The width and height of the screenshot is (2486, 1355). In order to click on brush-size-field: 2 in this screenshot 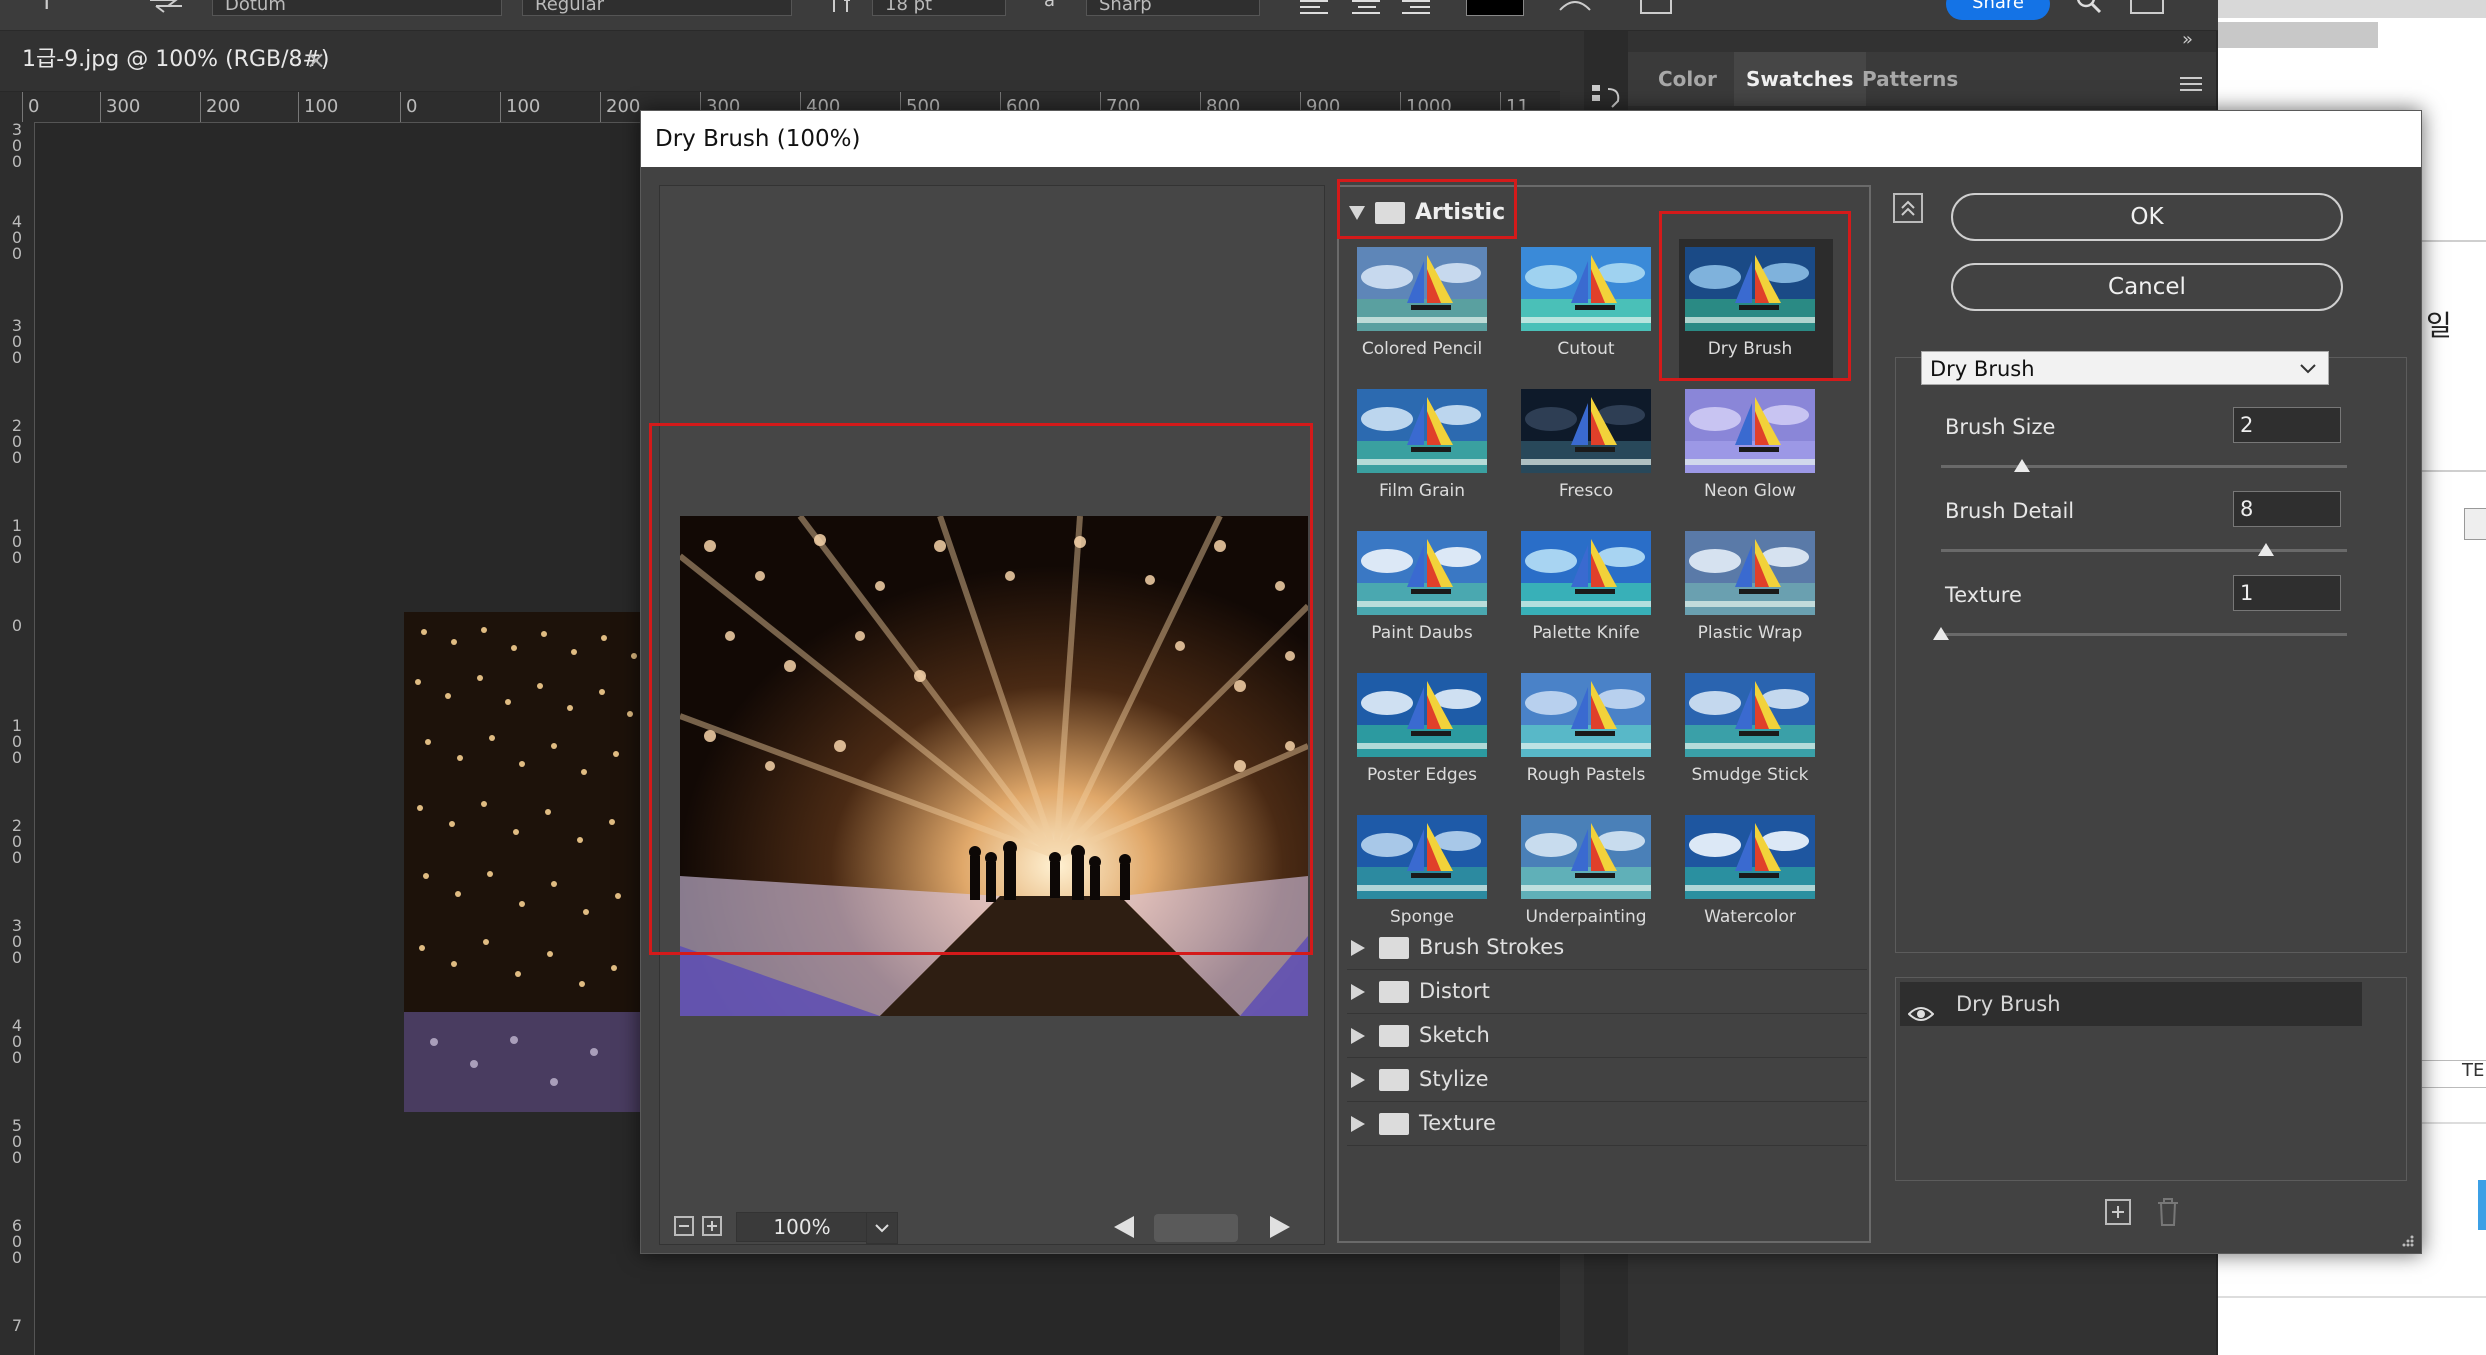, I will do `click(2287, 425)`.